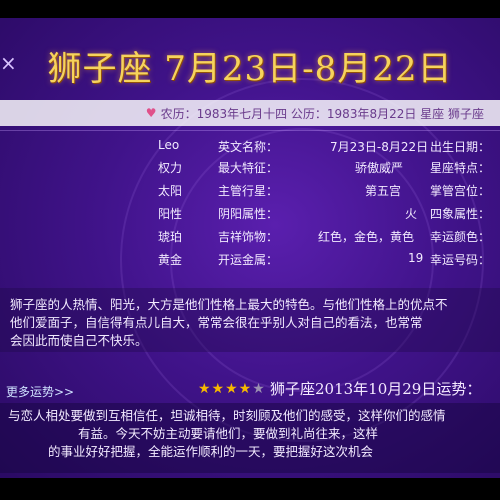 The image size is (500, 500). What do you see at coordinates (248, 147) in the screenshot?
I see `attr-label: 英文名称：` at bounding box center [248, 147].